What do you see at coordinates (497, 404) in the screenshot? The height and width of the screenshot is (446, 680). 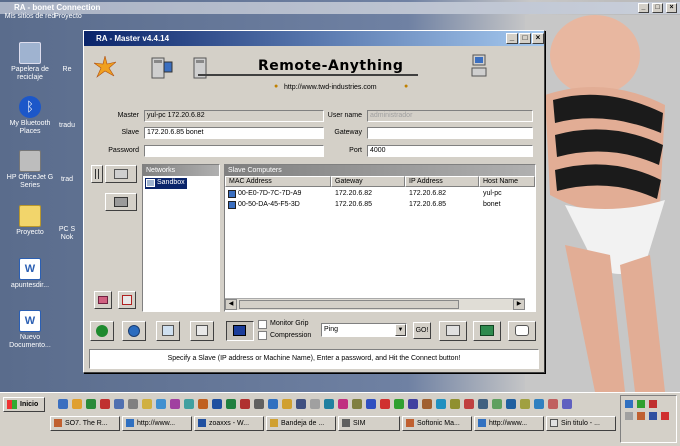 I see `quicklaunch-app13-icon` at bounding box center [497, 404].